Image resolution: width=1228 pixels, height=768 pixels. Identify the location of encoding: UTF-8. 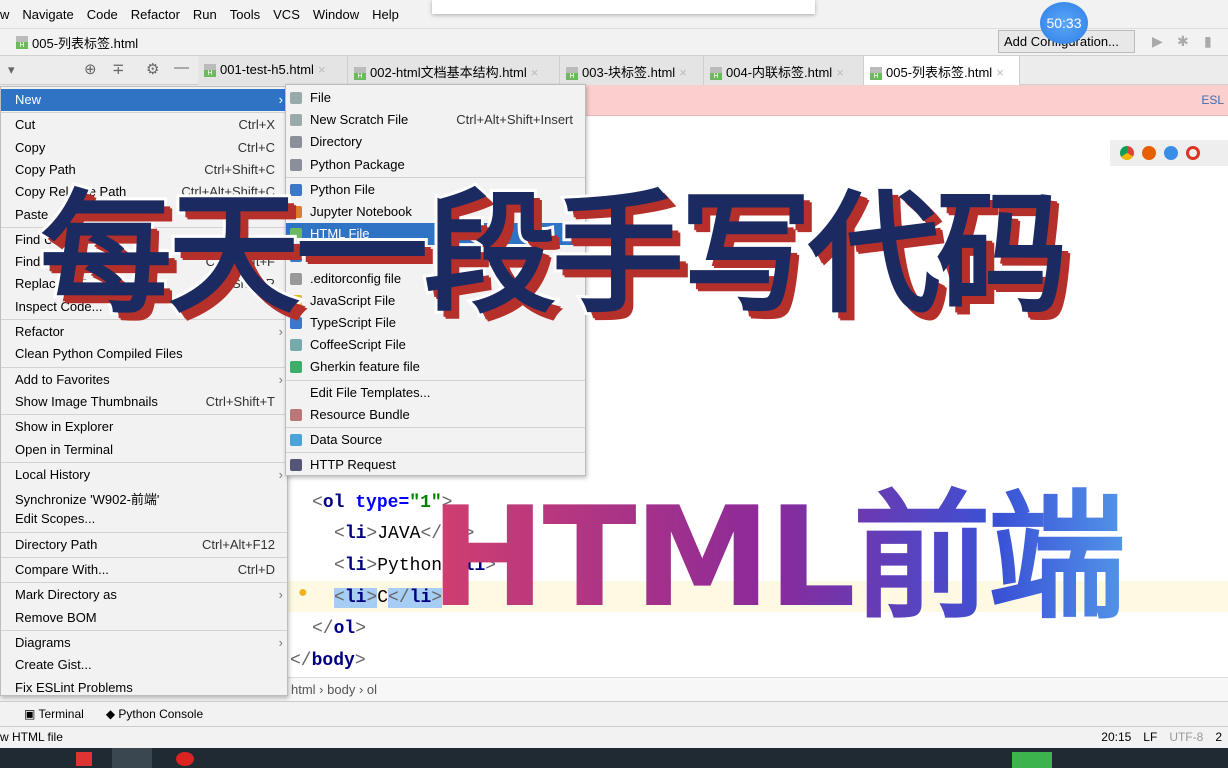
(1186, 737).